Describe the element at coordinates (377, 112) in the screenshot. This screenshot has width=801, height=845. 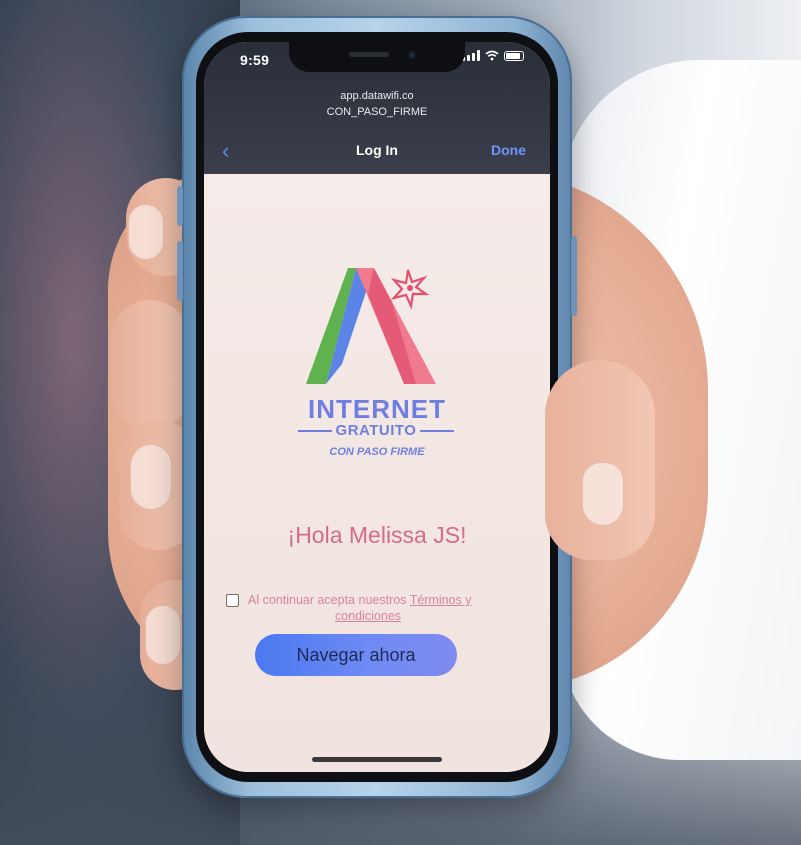
I see `network-name: CON_PASO_FIRME` at that location.